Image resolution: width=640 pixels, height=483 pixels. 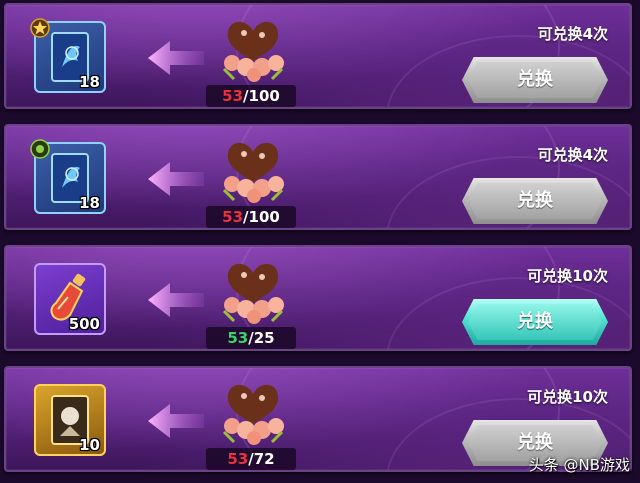 What do you see at coordinates (70, 299) in the screenshot?
I see `reward-item-card: 500` at bounding box center [70, 299].